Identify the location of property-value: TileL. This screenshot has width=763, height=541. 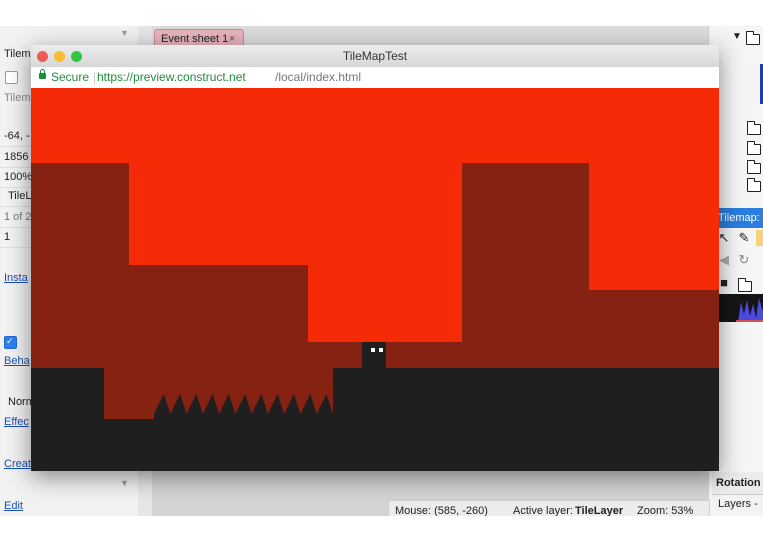
(20, 196).